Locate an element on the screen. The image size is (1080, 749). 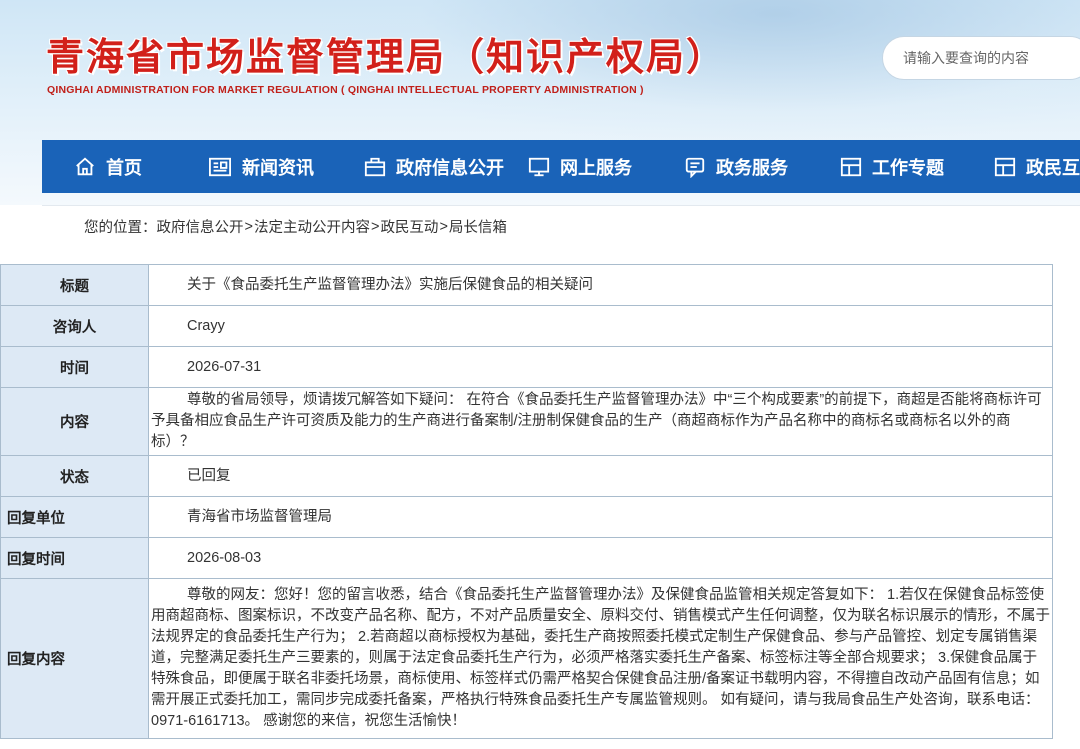
row-value-reply-unit: 青海省市场监督管理局 is located at coordinates (600, 517).